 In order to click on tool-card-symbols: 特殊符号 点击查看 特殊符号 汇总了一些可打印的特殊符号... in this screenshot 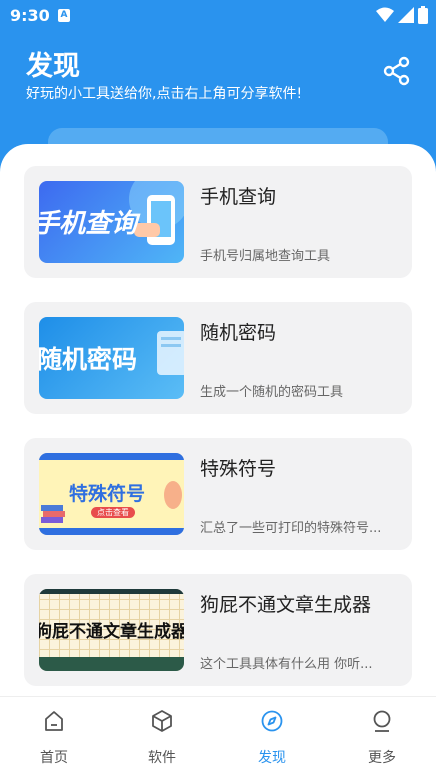, I will do `click(218, 494)`.